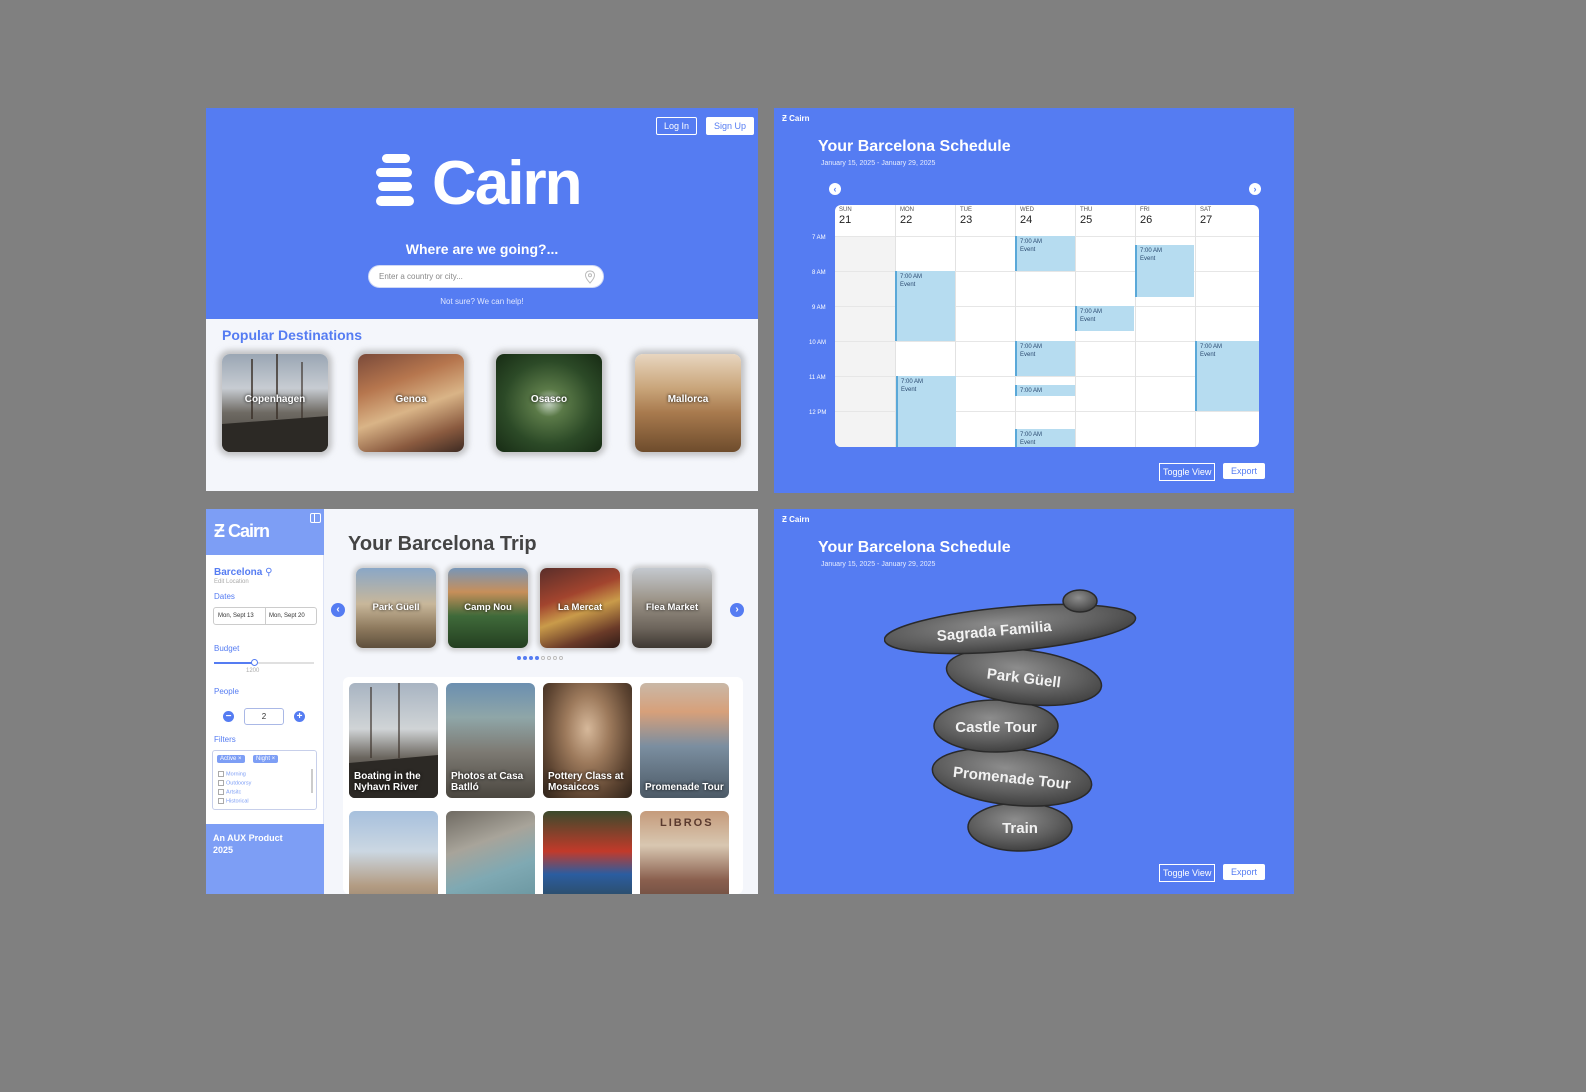  I want to click on activity-card: Pottery Class at Mosaiccos, so click(587, 740).